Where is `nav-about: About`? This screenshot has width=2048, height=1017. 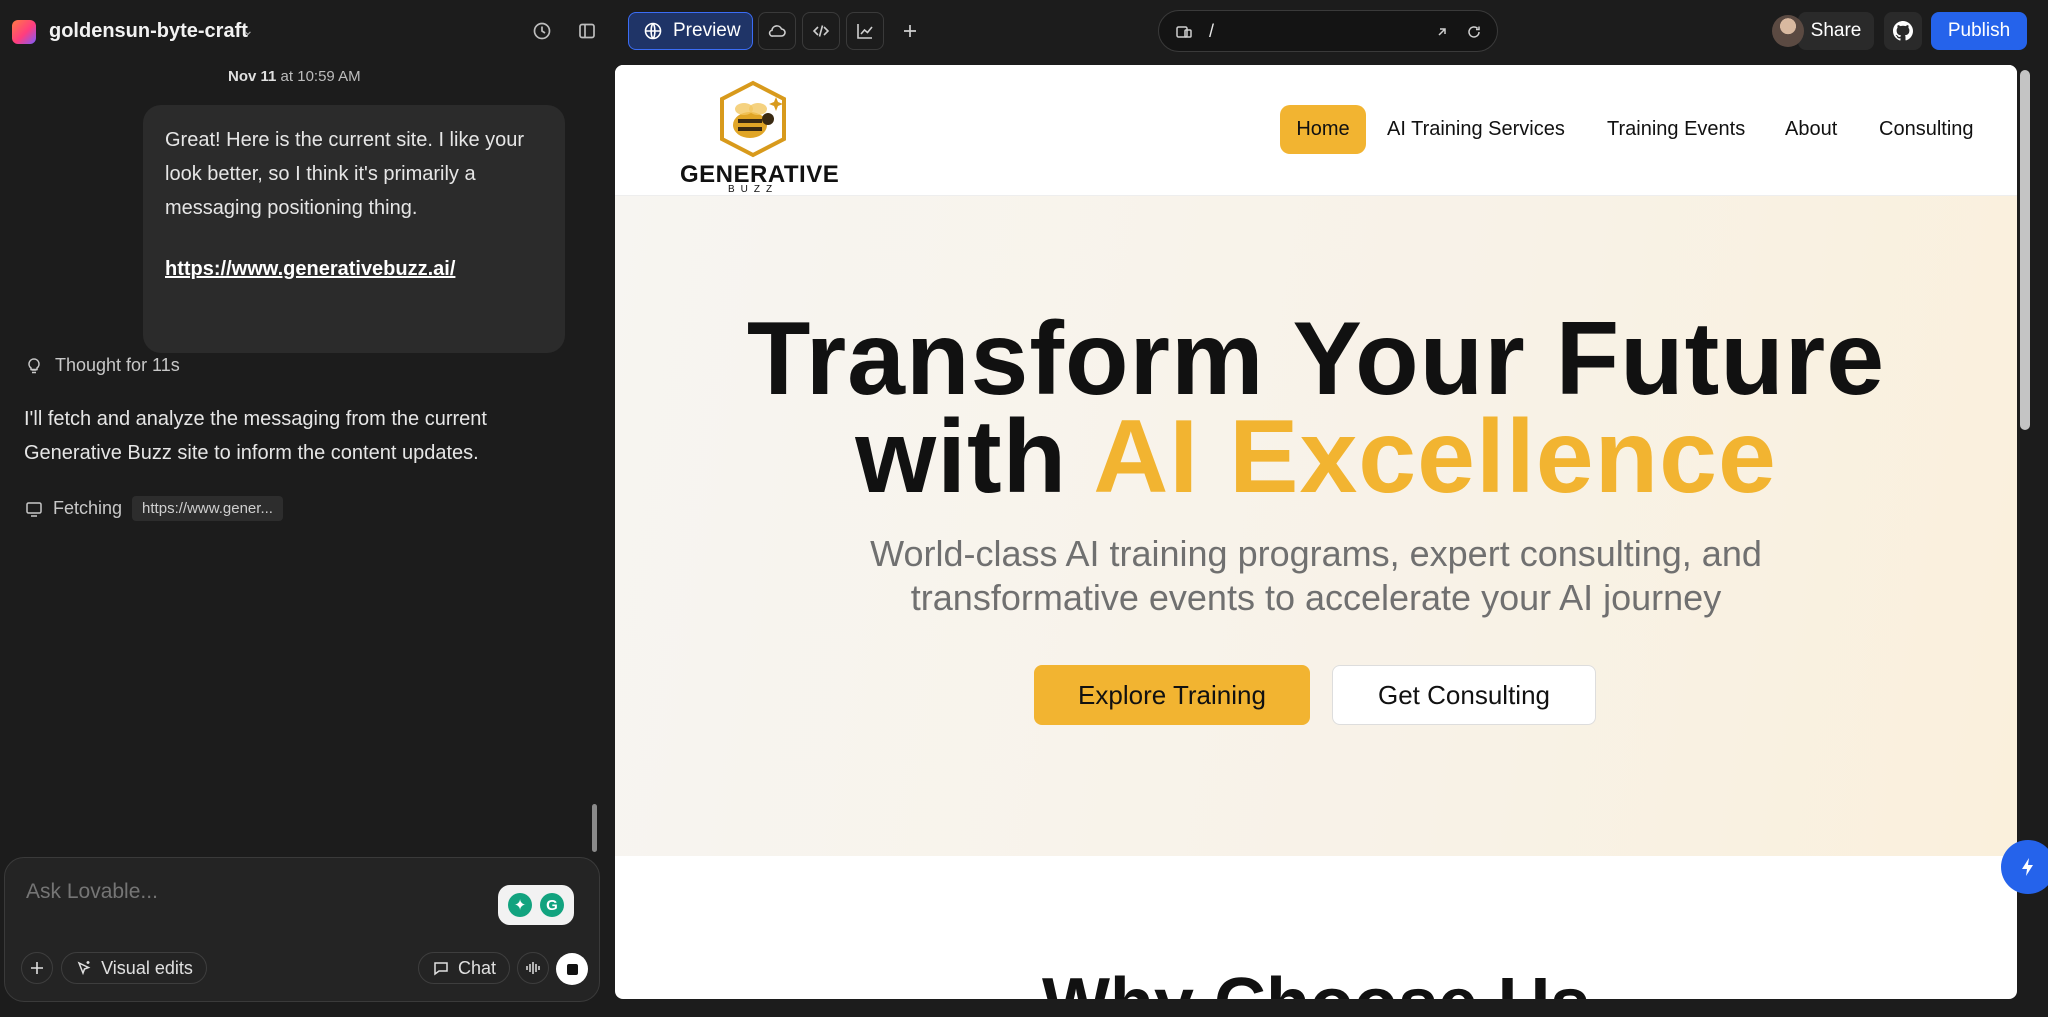
nav-about: About is located at coordinates (1811, 129).